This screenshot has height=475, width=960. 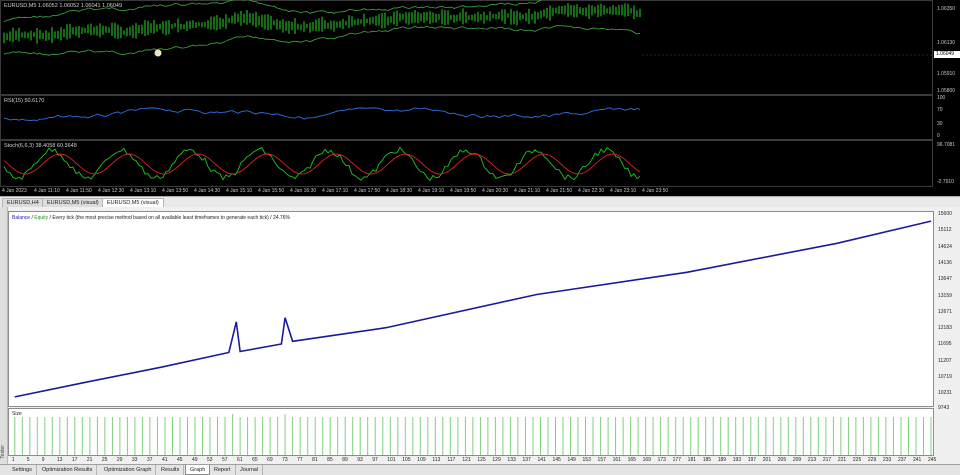 I want to click on trade-number-tick: 9, so click(x=43, y=460).